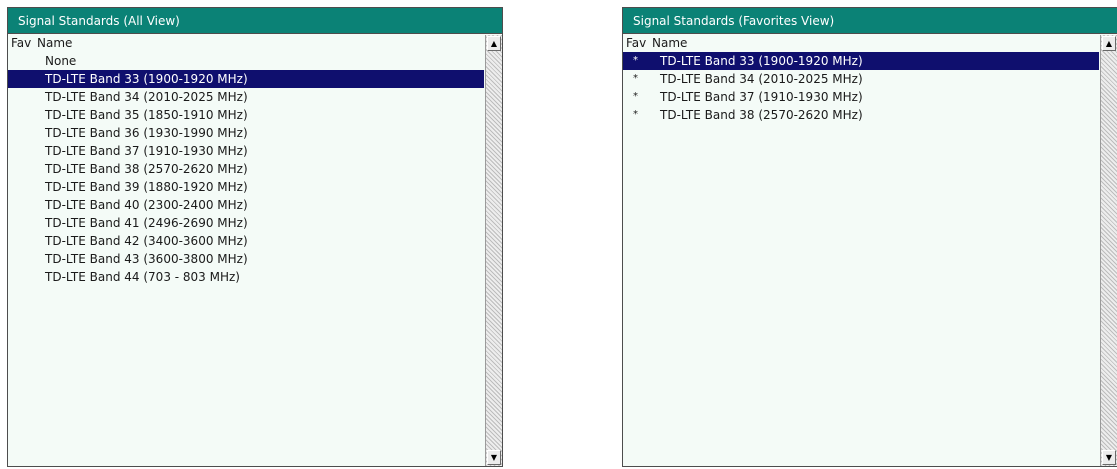  I want to click on list-item: * TD-LTE Band 34 (2010-2025 MHz), so click(861, 79).